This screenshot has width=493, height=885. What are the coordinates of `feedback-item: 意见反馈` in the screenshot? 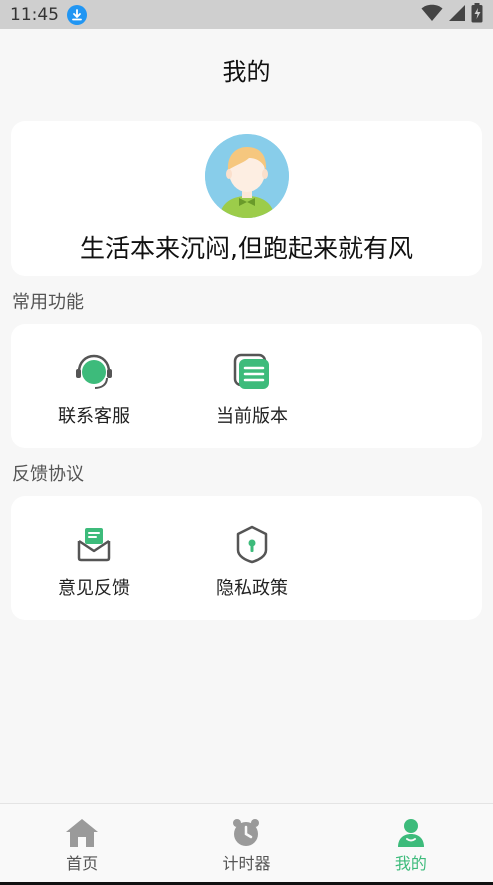 It's located at (94, 562).